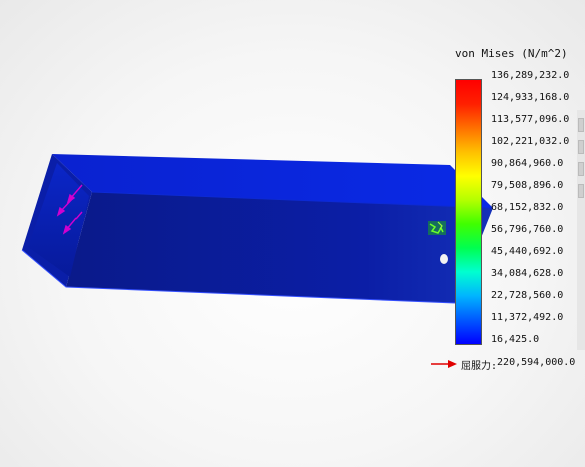 The height and width of the screenshot is (467, 585). I want to click on colorbar-tick-label: 90,864,960.0, so click(527, 163).